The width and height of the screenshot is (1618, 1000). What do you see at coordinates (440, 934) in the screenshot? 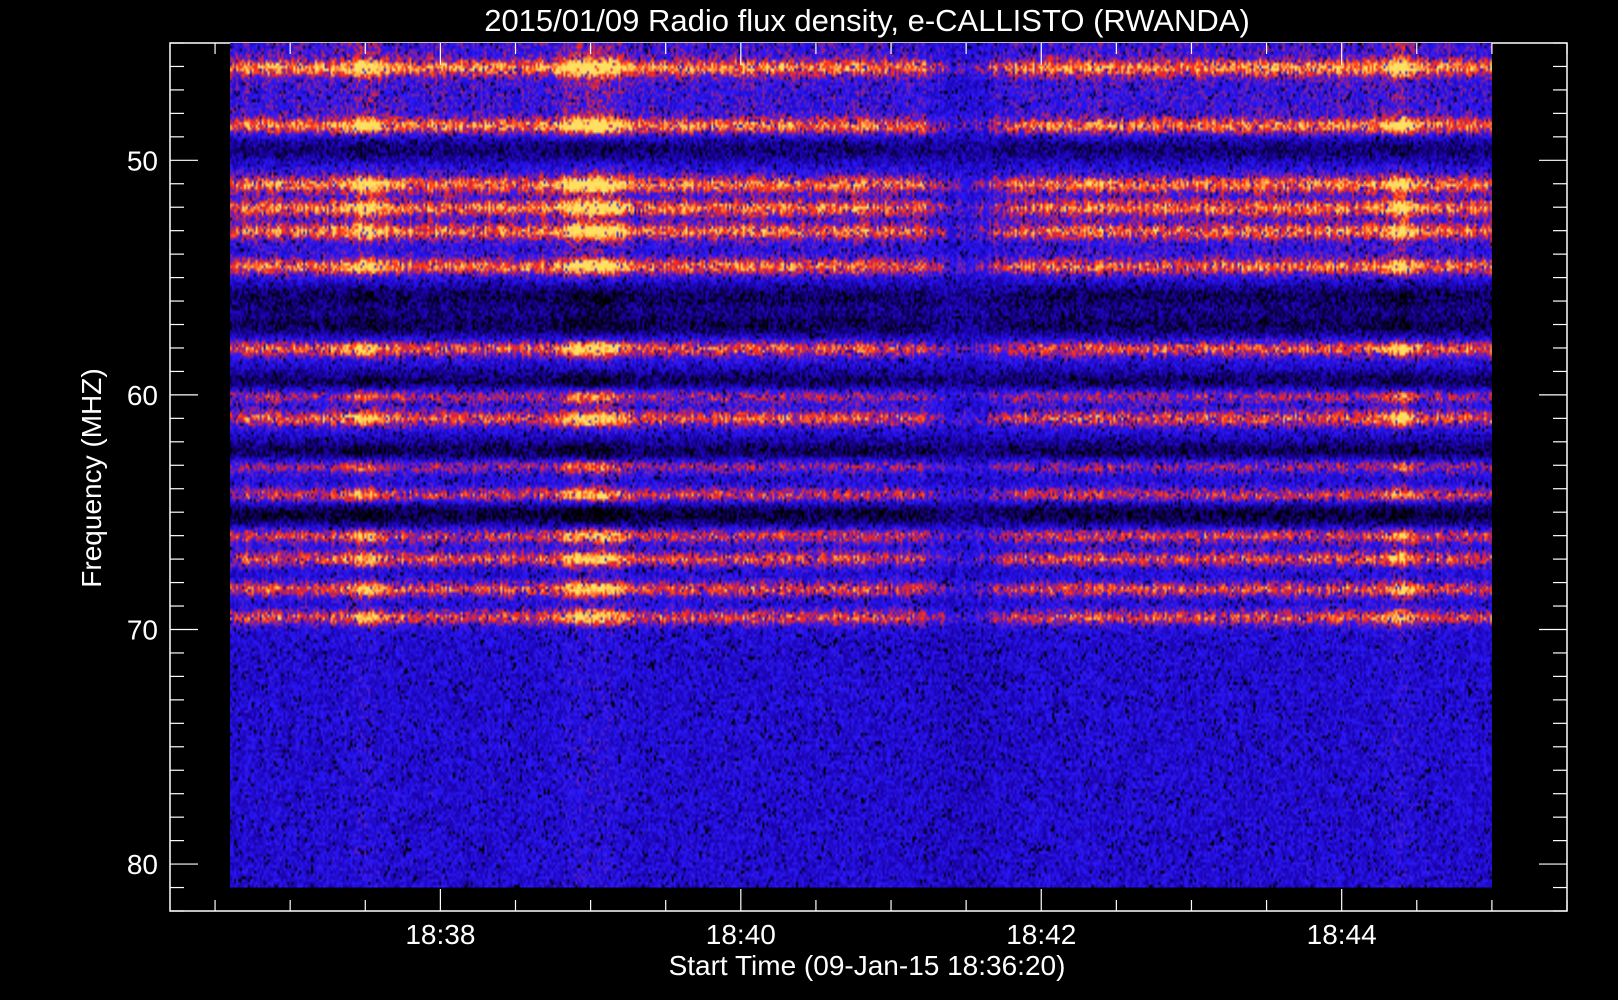
I see `x-tick-label: 18:38` at bounding box center [440, 934].